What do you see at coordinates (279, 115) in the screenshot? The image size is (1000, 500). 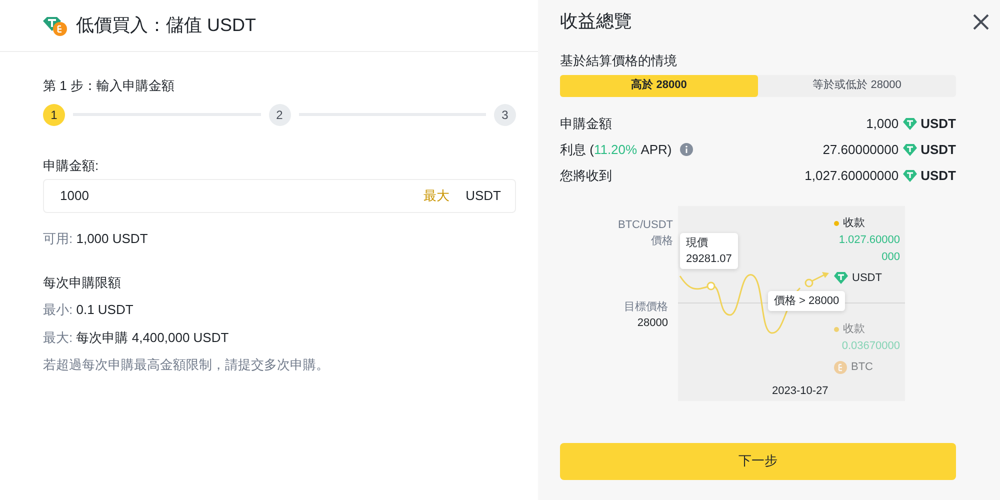 I see `step-number: 2` at bounding box center [279, 115].